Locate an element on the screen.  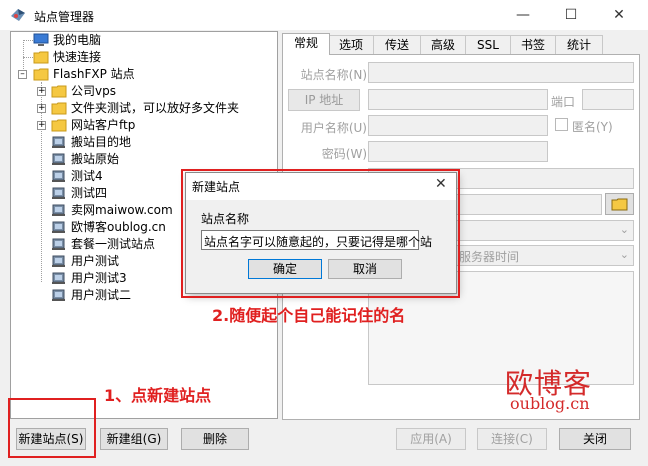
tree-item-label: 测试4 is located at coordinates (87, 176).